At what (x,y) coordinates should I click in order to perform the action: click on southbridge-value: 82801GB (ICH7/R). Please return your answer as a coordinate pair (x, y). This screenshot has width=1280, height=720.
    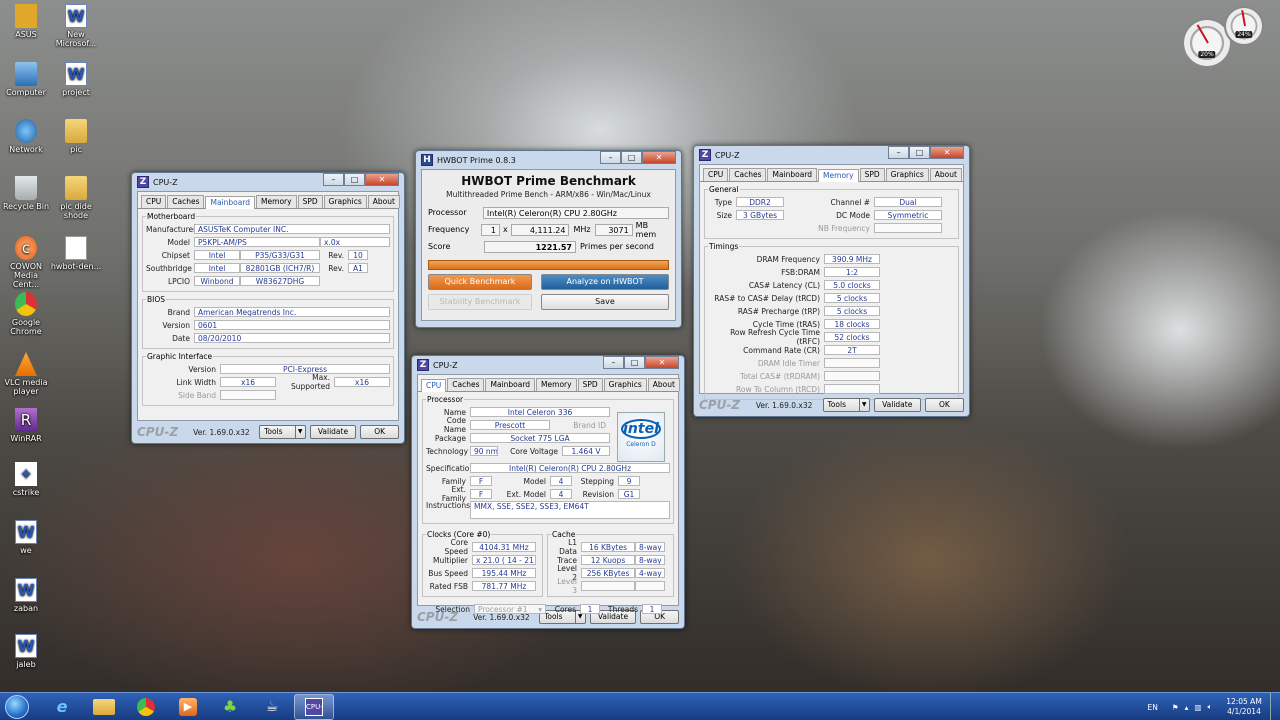
    Looking at the image, I should click on (280, 268).